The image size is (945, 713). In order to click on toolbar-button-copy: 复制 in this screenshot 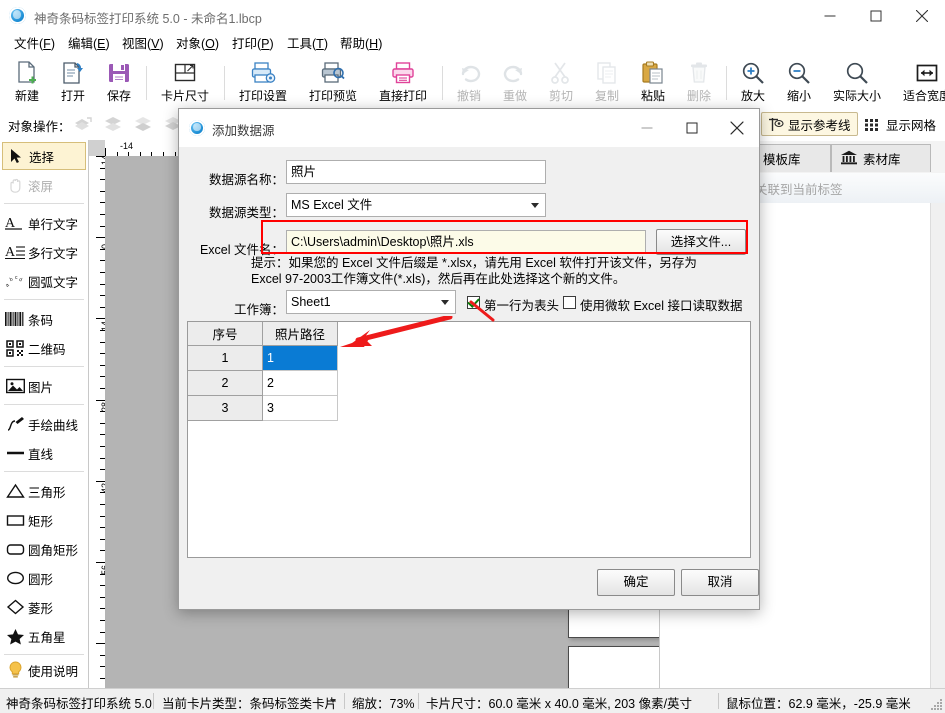, I will do `click(607, 82)`.